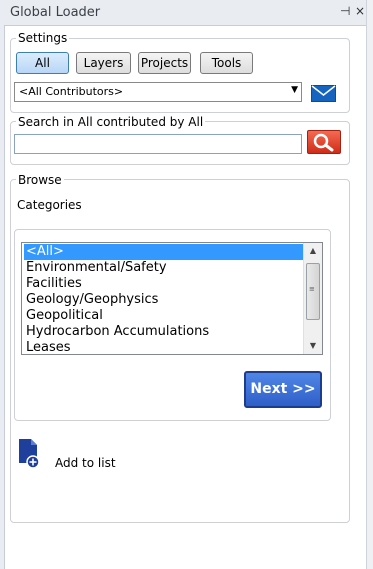 The image size is (373, 569). Describe the element at coordinates (49, 205) in the screenshot. I see `categories-label: Categories` at that location.